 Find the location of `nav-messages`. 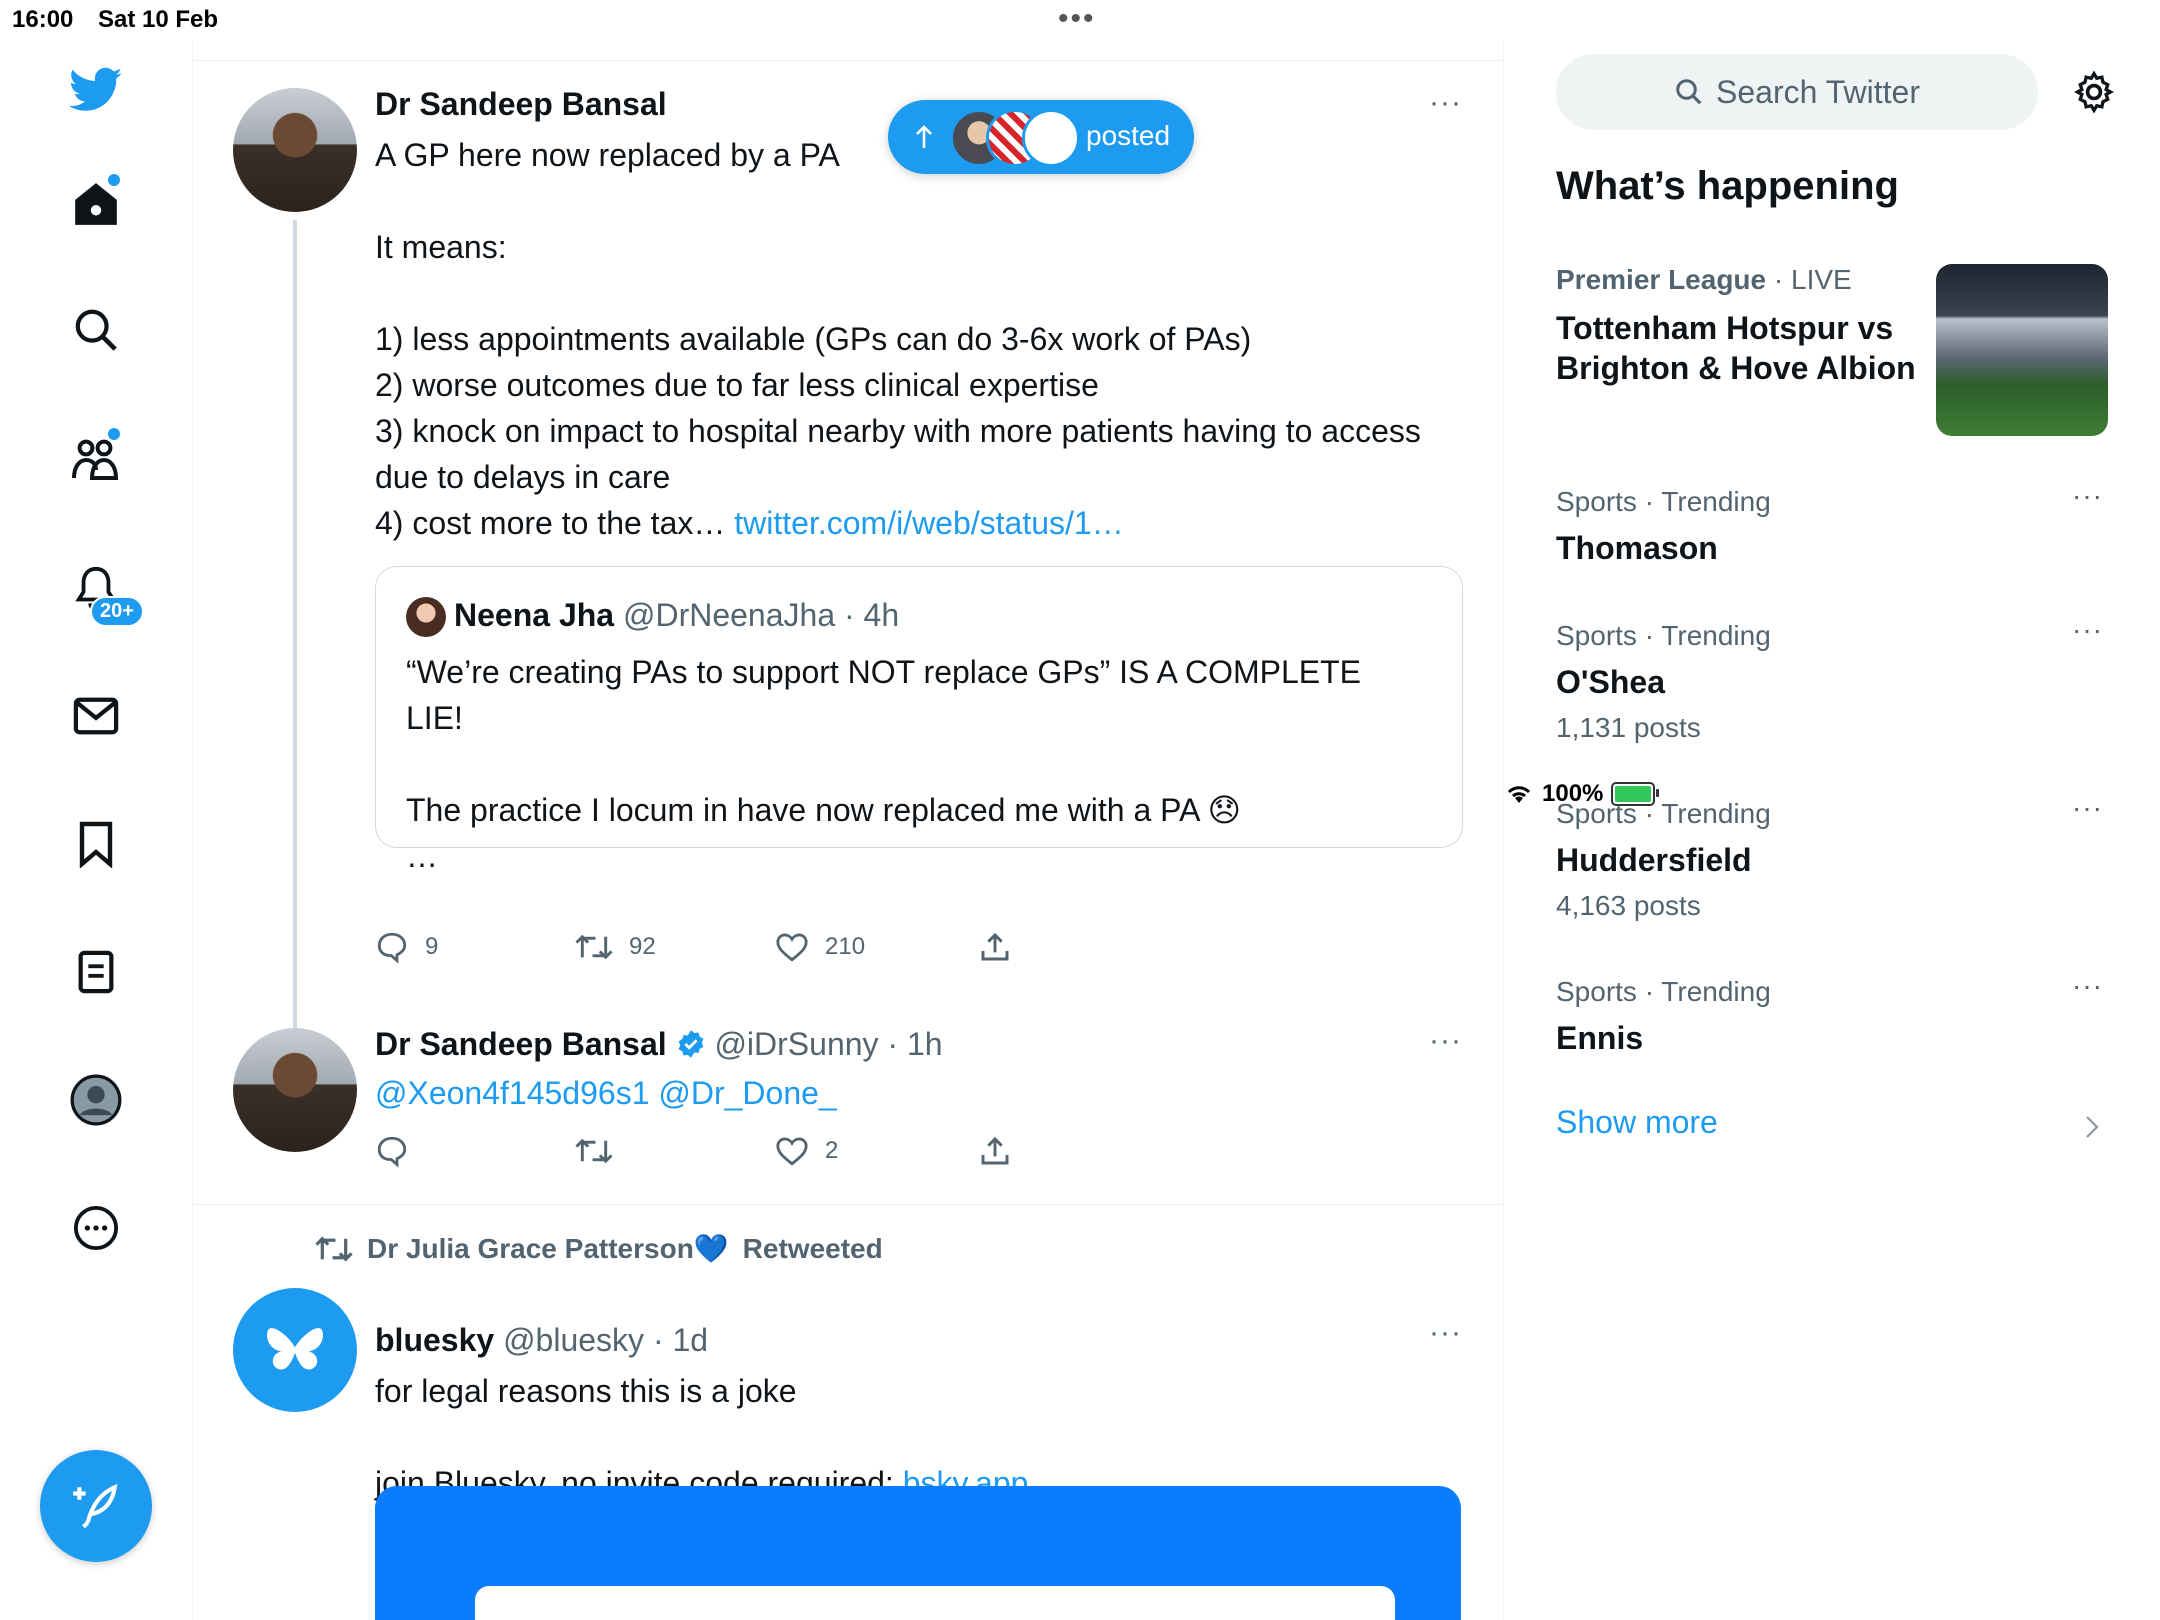

nav-messages is located at coordinates (96, 716).